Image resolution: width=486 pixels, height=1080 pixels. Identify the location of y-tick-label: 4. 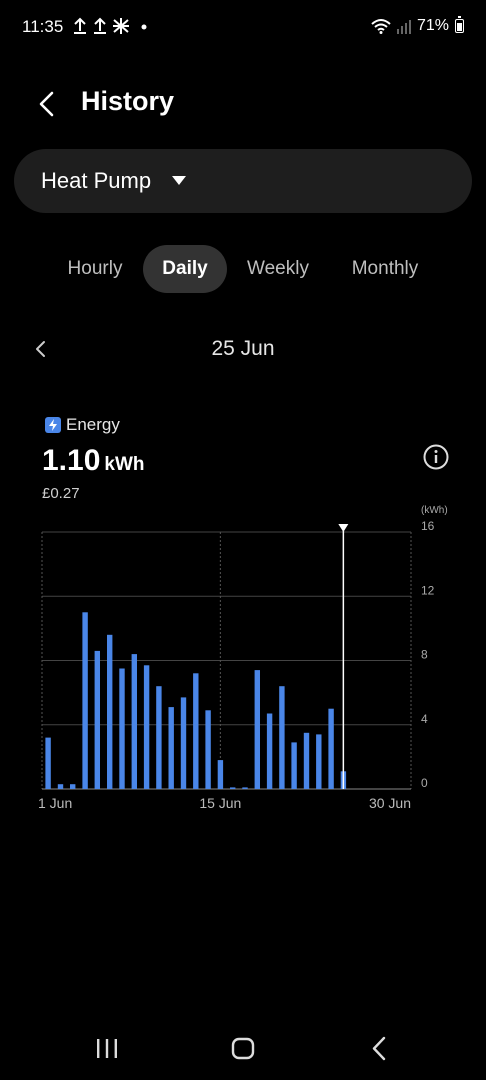
(424, 719).